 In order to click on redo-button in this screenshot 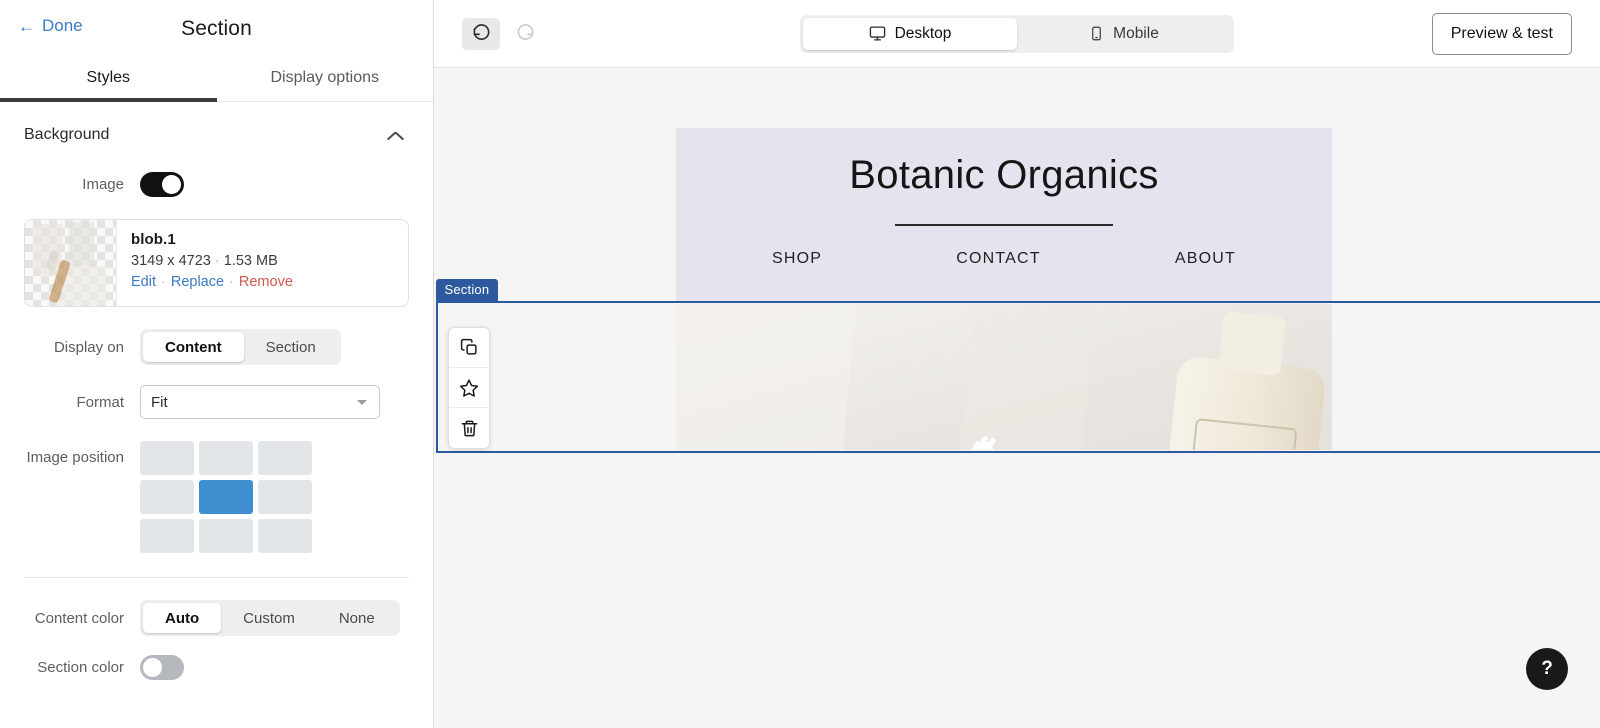, I will do `click(525, 34)`.